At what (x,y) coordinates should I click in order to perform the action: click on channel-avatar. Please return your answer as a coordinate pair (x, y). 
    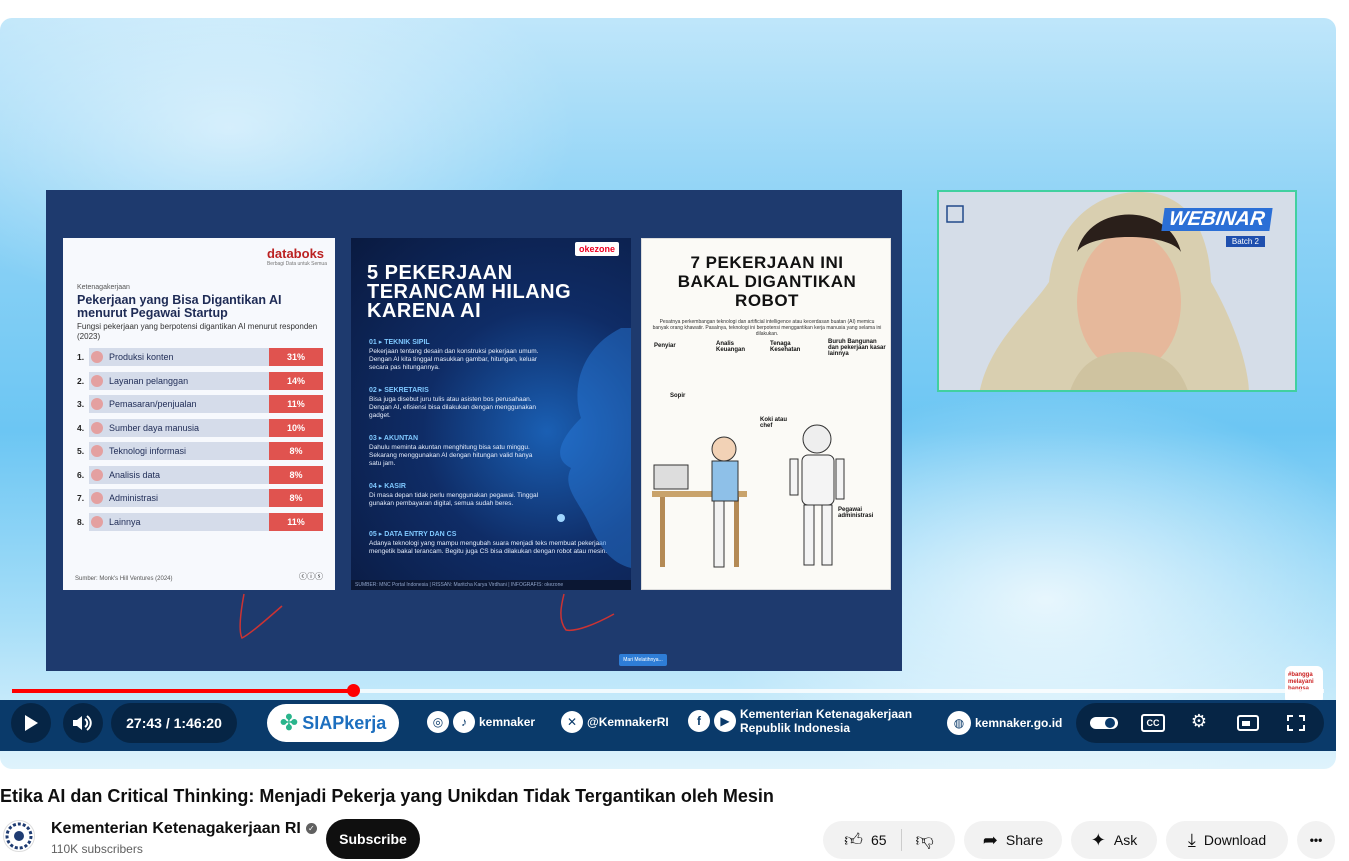
    Looking at the image, I should click on (19, 836).